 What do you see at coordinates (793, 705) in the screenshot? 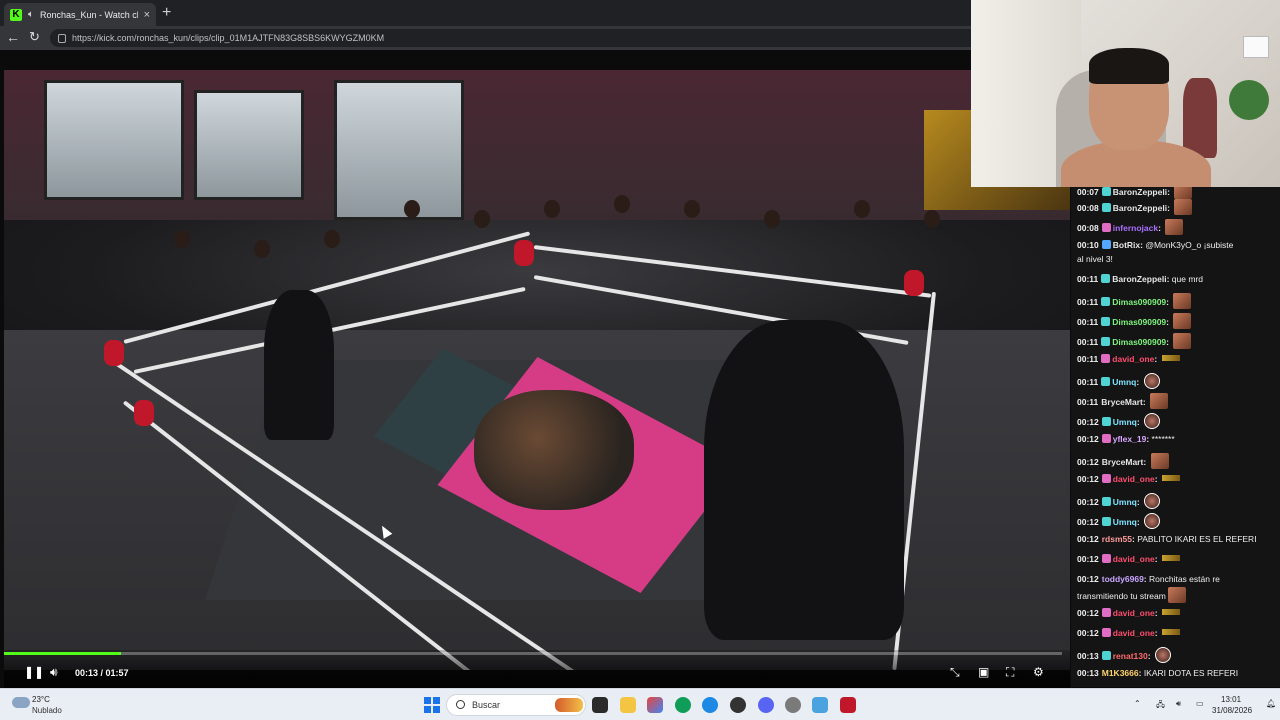
I see `settings-app-icon` at bounding box center [793, 705].